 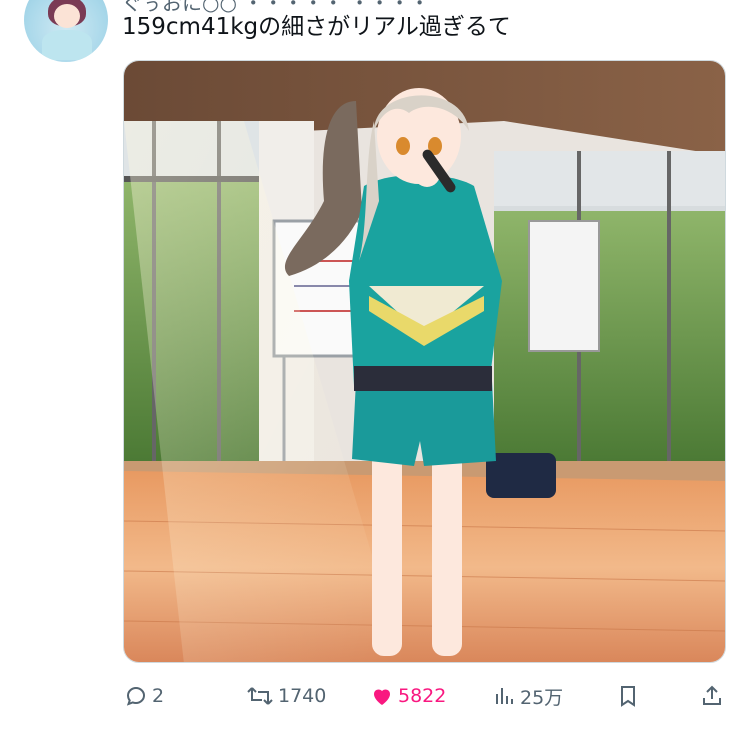 I want to click on retweet-icon, so click(x=260, y=696).